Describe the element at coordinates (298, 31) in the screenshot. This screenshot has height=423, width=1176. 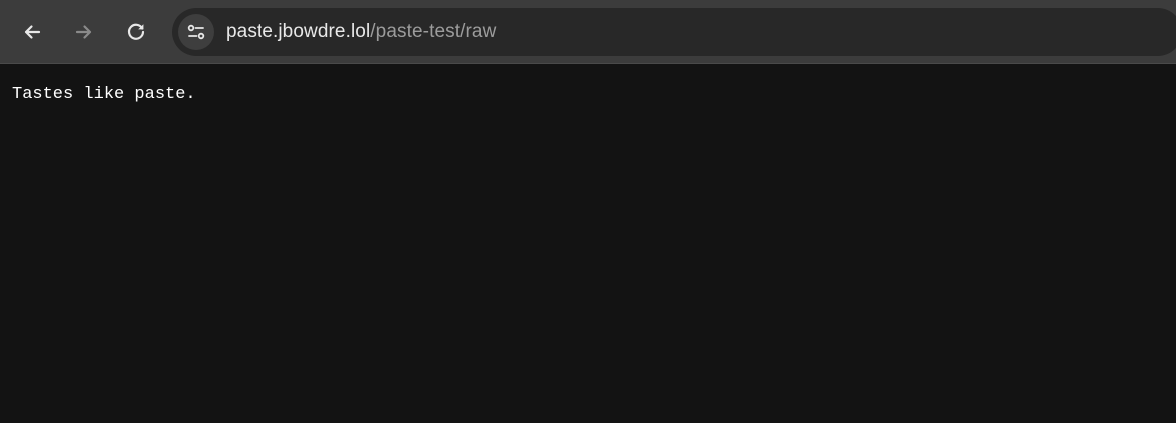
I see `url-host: paste.jbowdre.lol` at that location.